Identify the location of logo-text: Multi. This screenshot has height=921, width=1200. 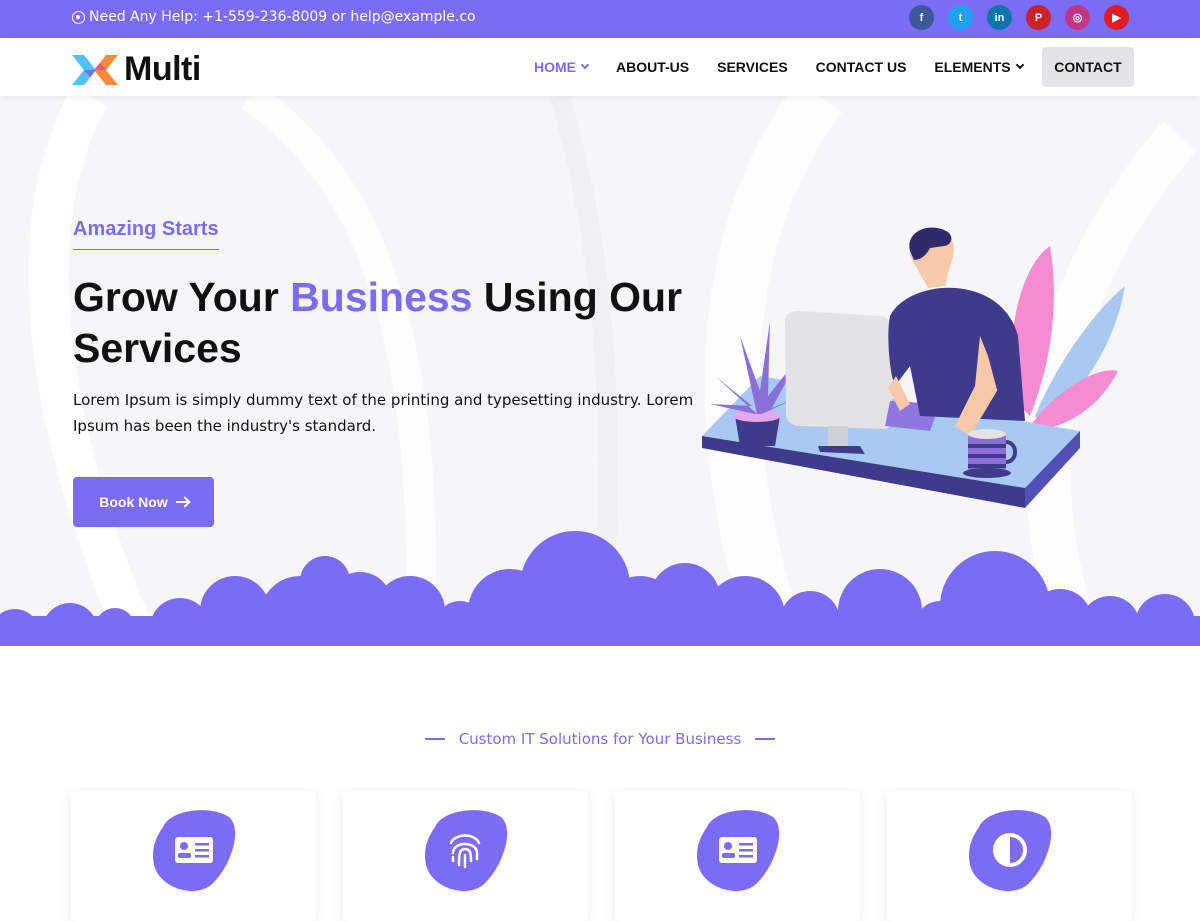
(162, 69).